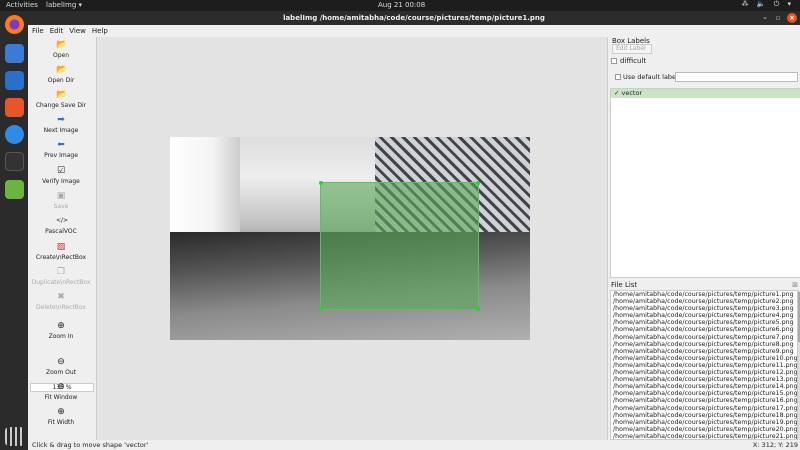  I want to click on save-button: ▣ Save, so click(61, 200).